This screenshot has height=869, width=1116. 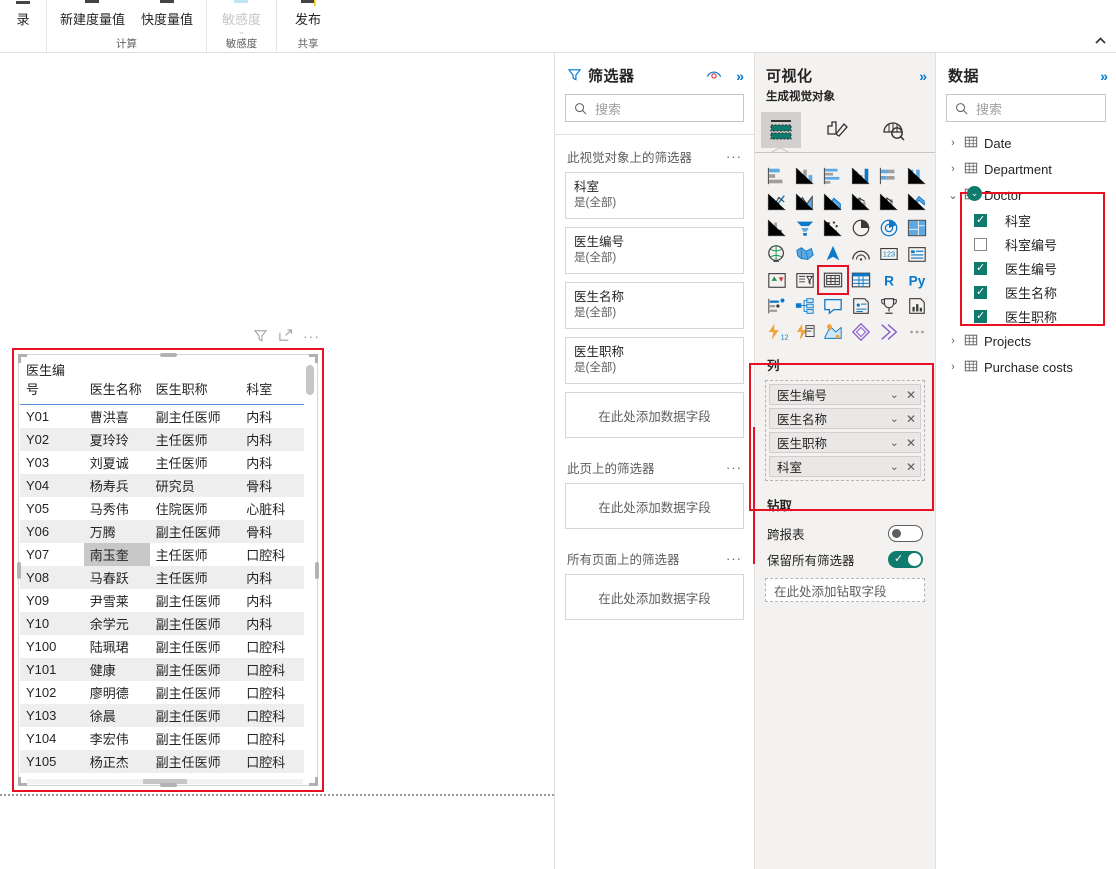 I want to click on table-vertical-scrollbar, so click(x=310, y=564).